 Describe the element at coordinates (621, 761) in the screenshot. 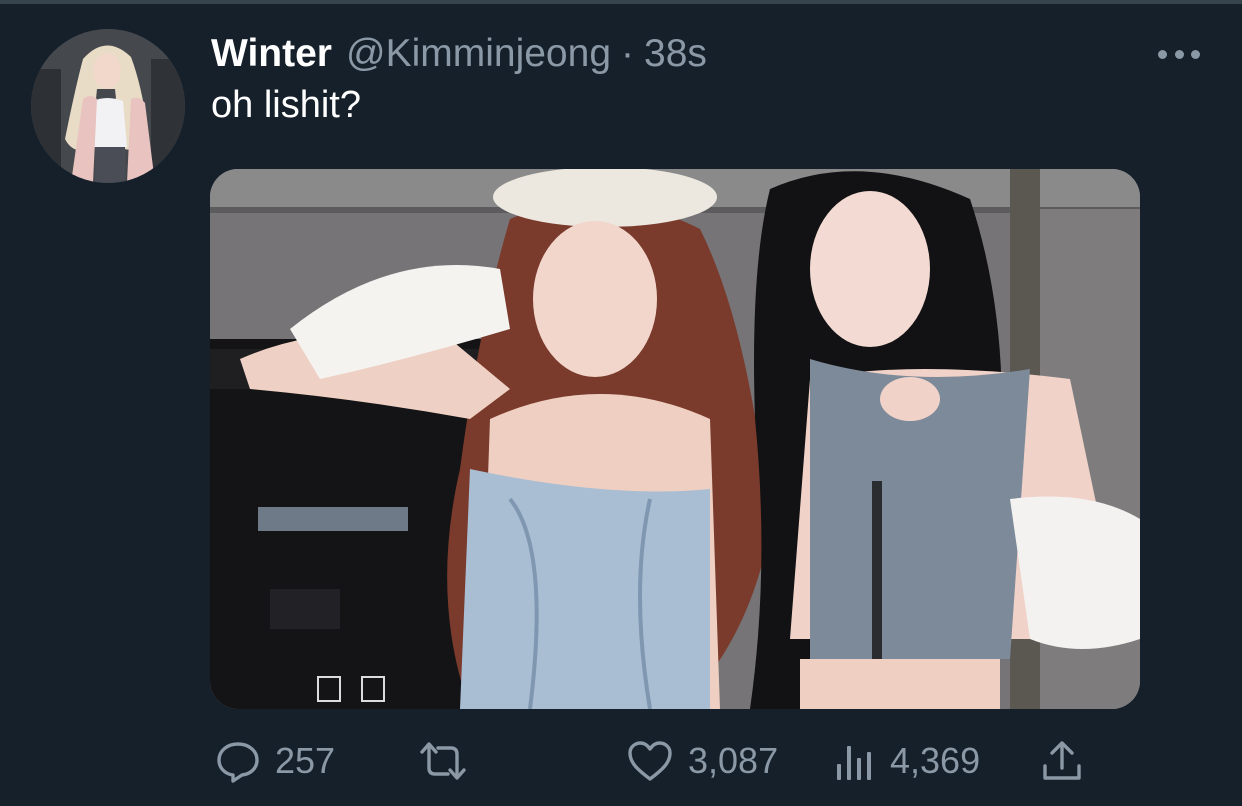

I see `action-bar: 257 3,087 4,369` at that location.